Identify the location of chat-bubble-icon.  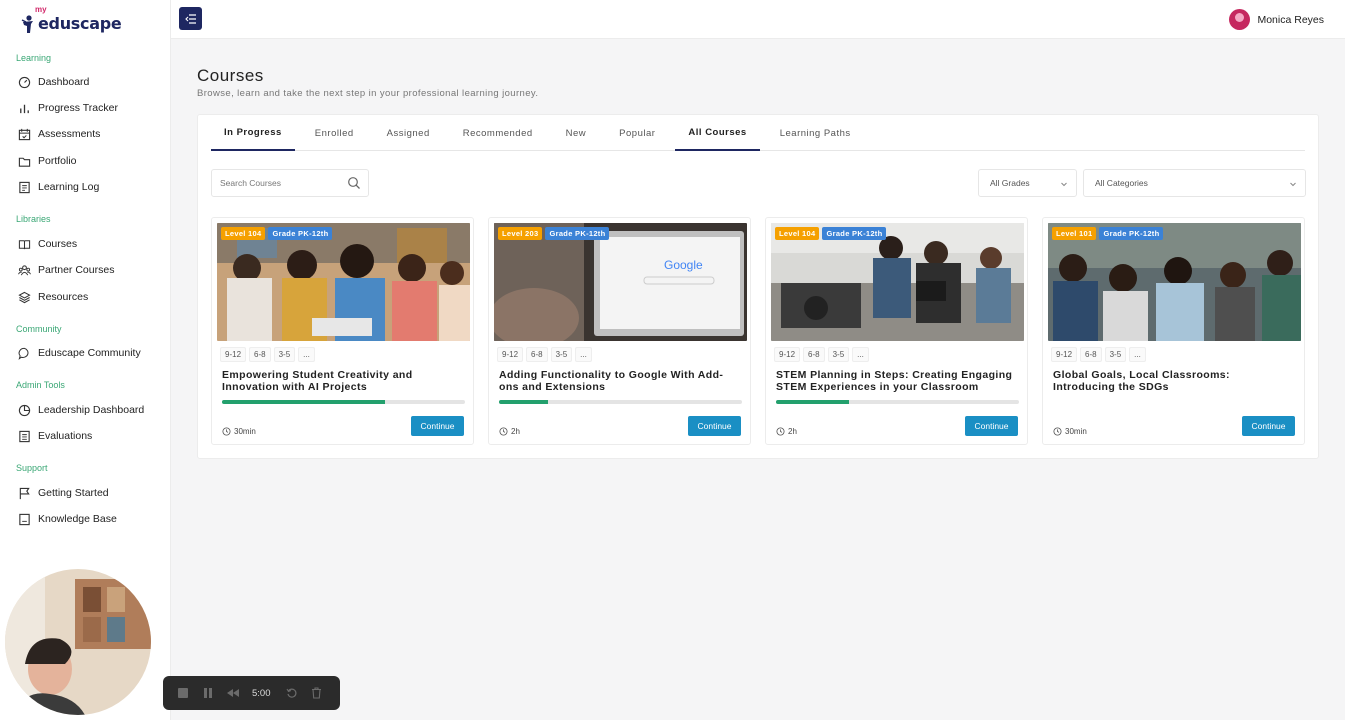
(24, 353).